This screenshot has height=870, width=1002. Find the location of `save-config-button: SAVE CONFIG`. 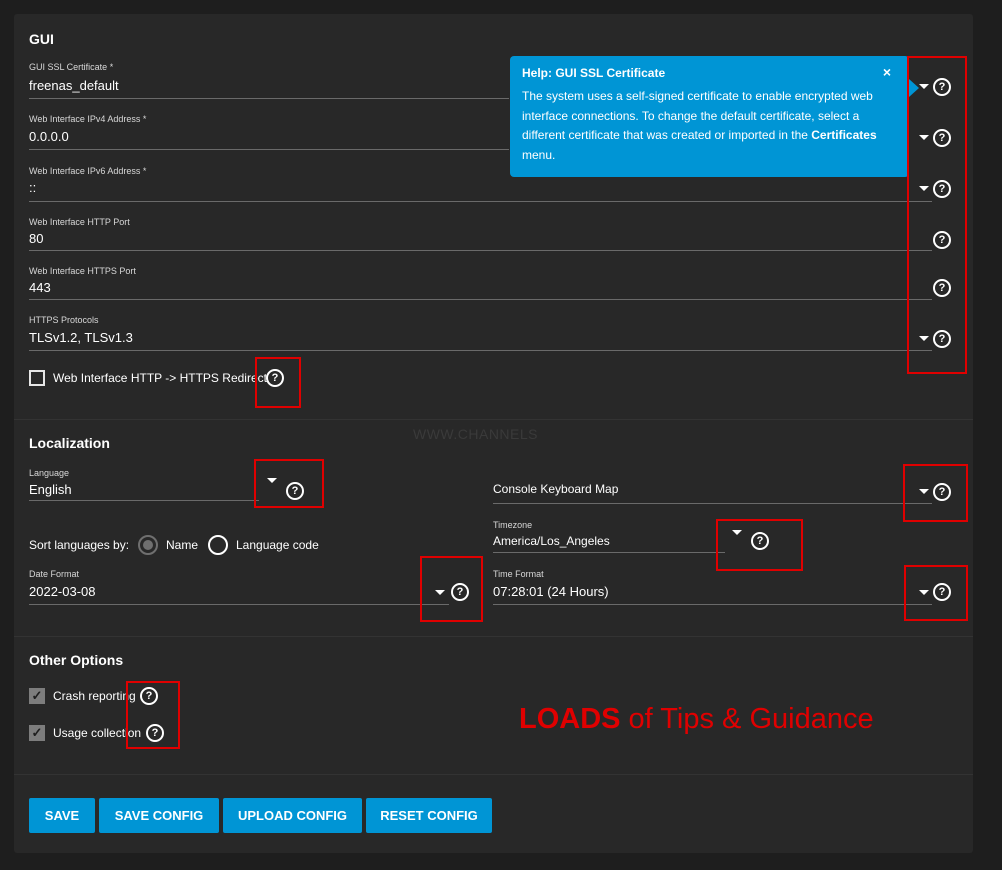

save-config-button: SAVE CONFIG is located at coordinates (159, 815).